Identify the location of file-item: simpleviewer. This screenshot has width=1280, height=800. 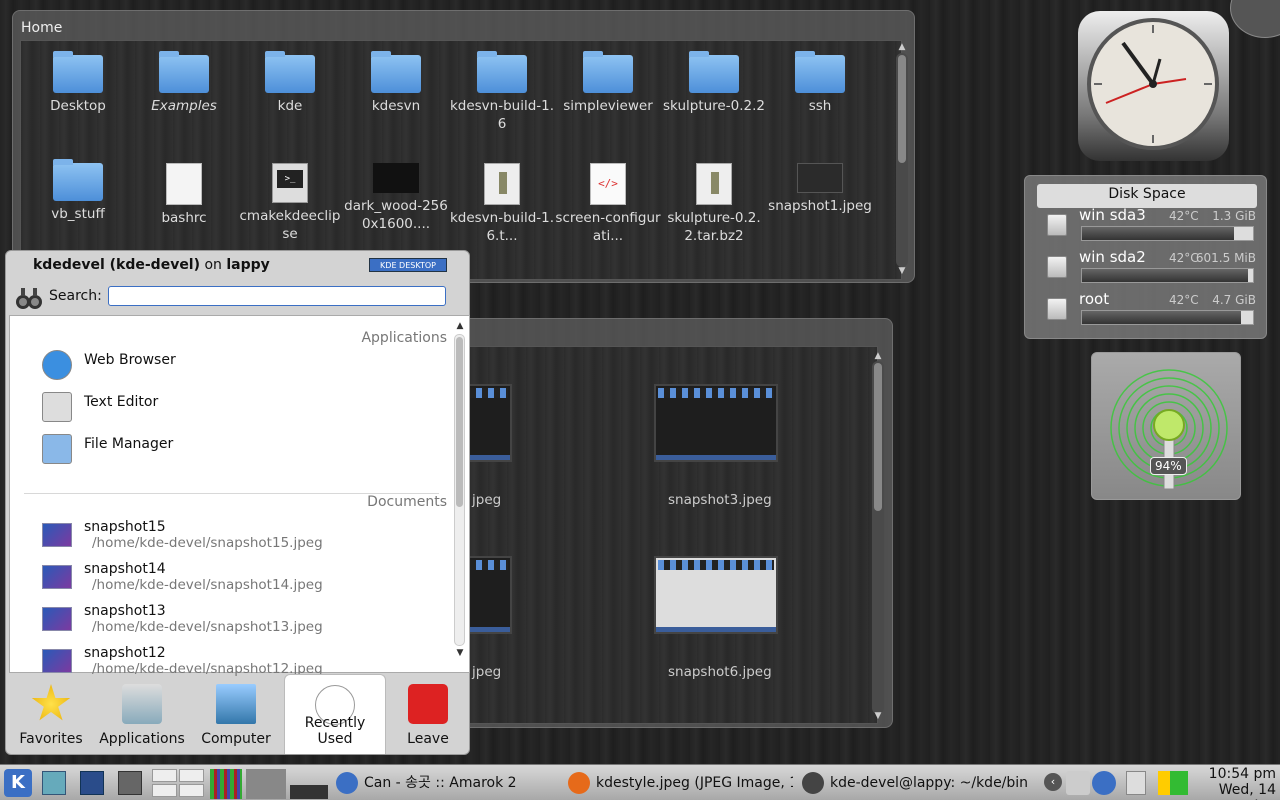
(608, 83).